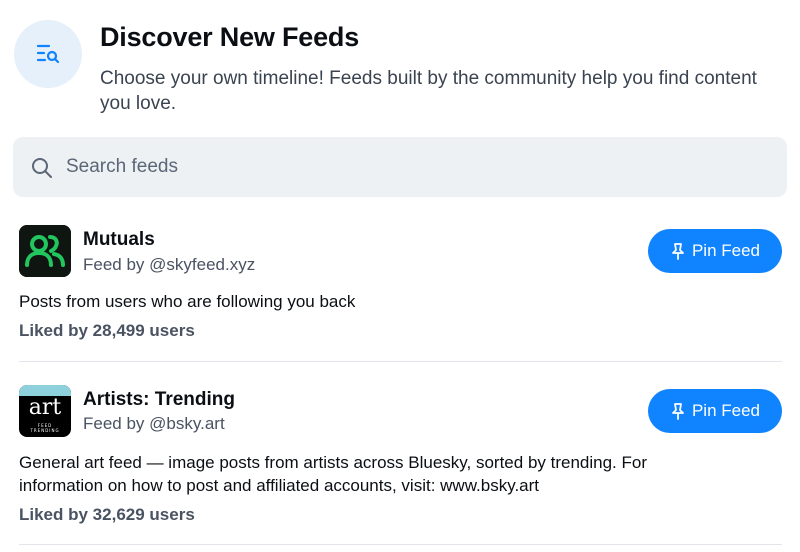 The height and width of the screenshot is (552, 800). I want to click on feed-avatar, so click(45, 251).